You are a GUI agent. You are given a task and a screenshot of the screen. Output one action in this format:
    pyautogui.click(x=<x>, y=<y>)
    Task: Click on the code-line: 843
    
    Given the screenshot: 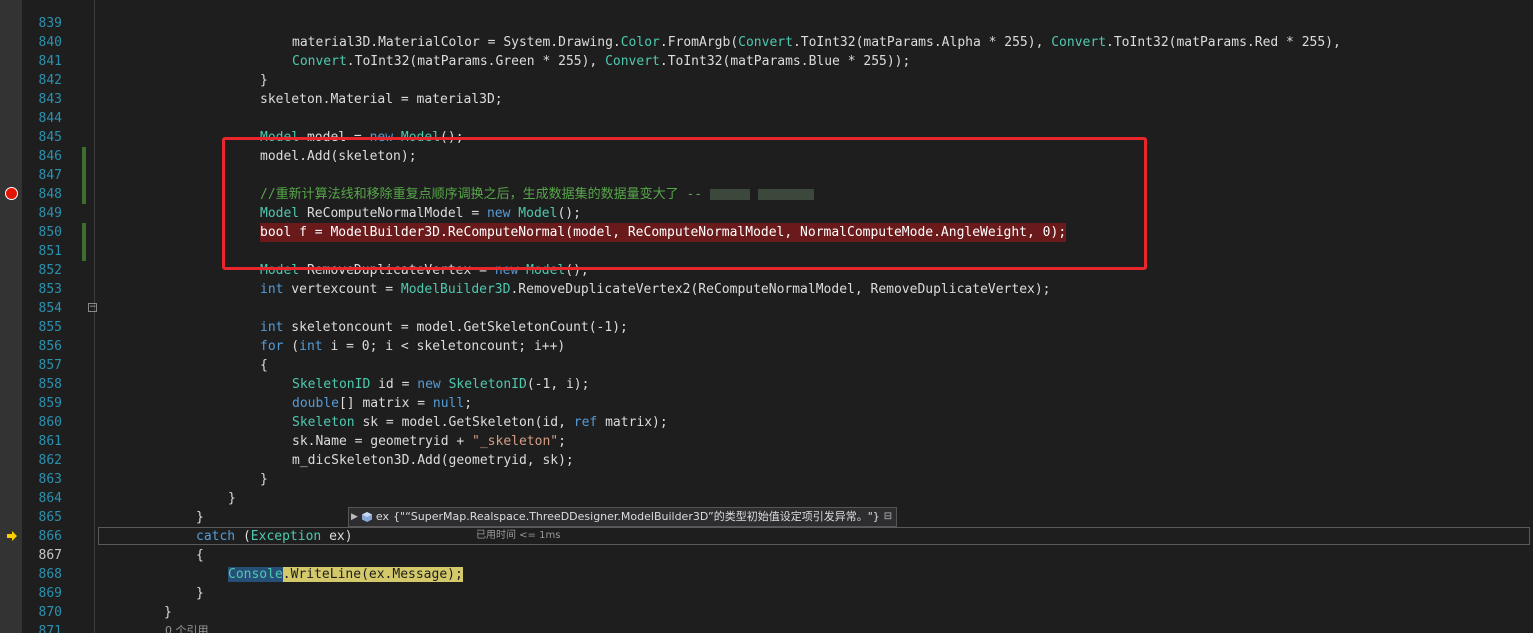 What is the action you would take?
    pyautogui.click(x=766, y=89)
    